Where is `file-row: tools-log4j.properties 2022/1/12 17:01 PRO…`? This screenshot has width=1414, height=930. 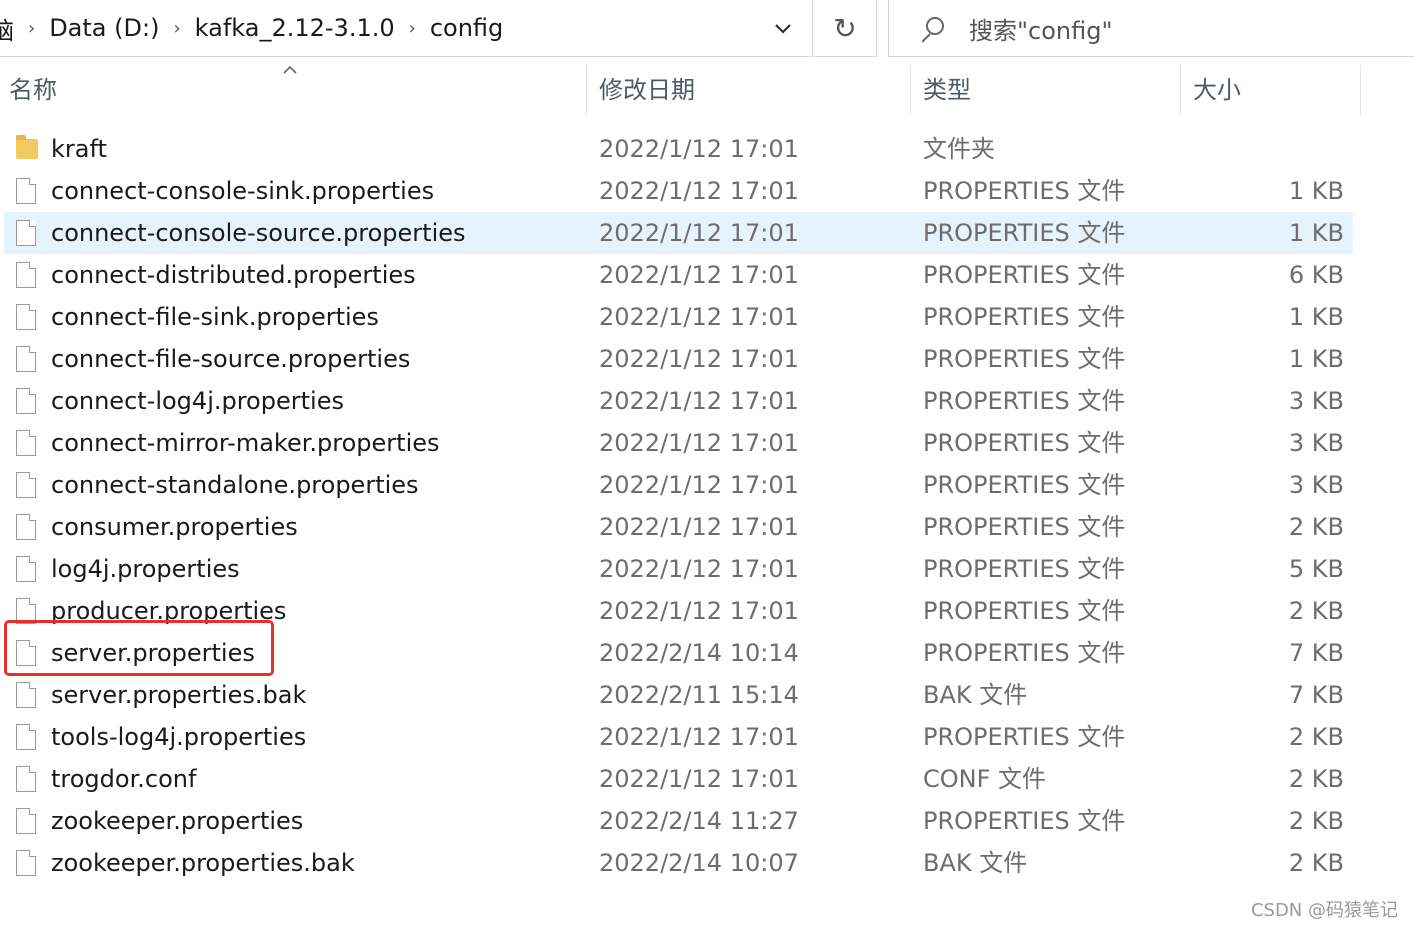
file-row: tools-log4j.properties 2022/1/12 17:01 PRO… is located at coordinates (678, 737).